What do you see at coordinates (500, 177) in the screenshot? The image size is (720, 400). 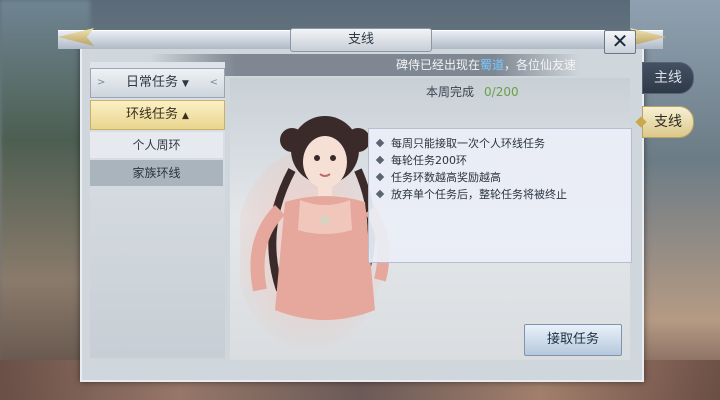 I see `rule-item: 任务环数越高奖励越高` at bounding box center [500, 177].